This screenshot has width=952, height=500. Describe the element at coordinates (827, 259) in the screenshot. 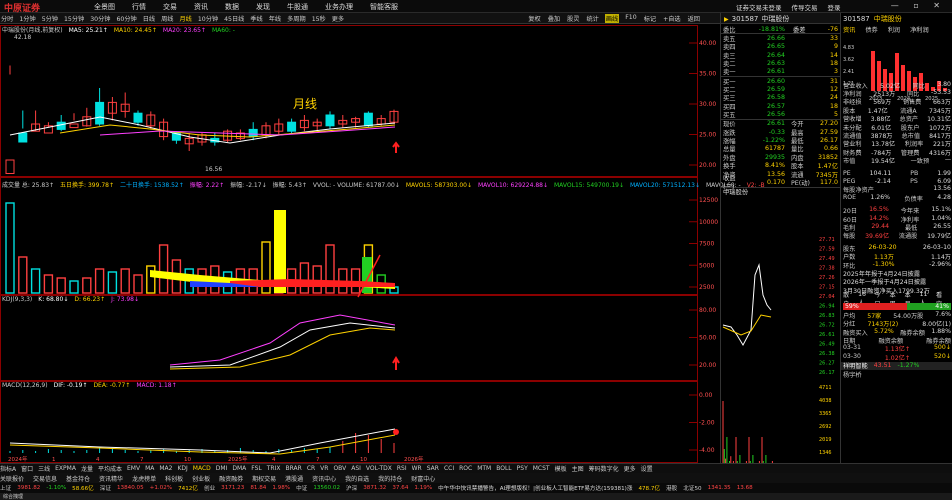

I see `mini-tick: 27.49` at that location.